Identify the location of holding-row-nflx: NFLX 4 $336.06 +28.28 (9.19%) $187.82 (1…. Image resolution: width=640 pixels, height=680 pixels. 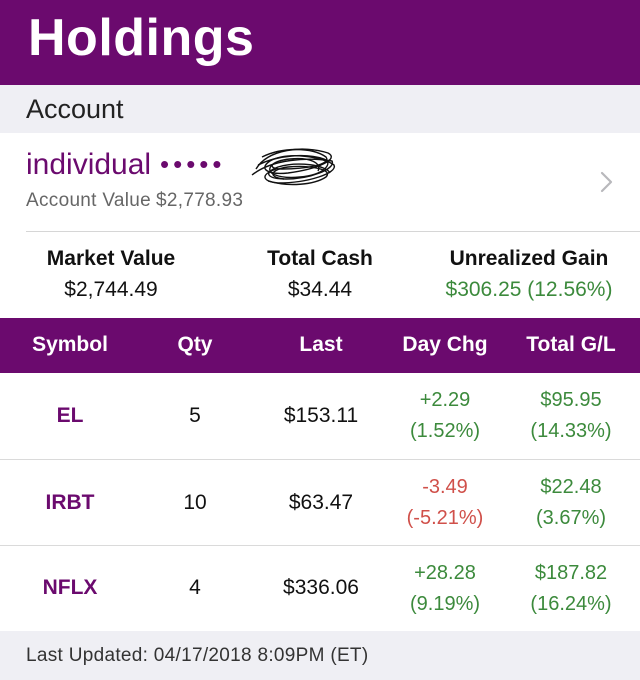
(320, 589).